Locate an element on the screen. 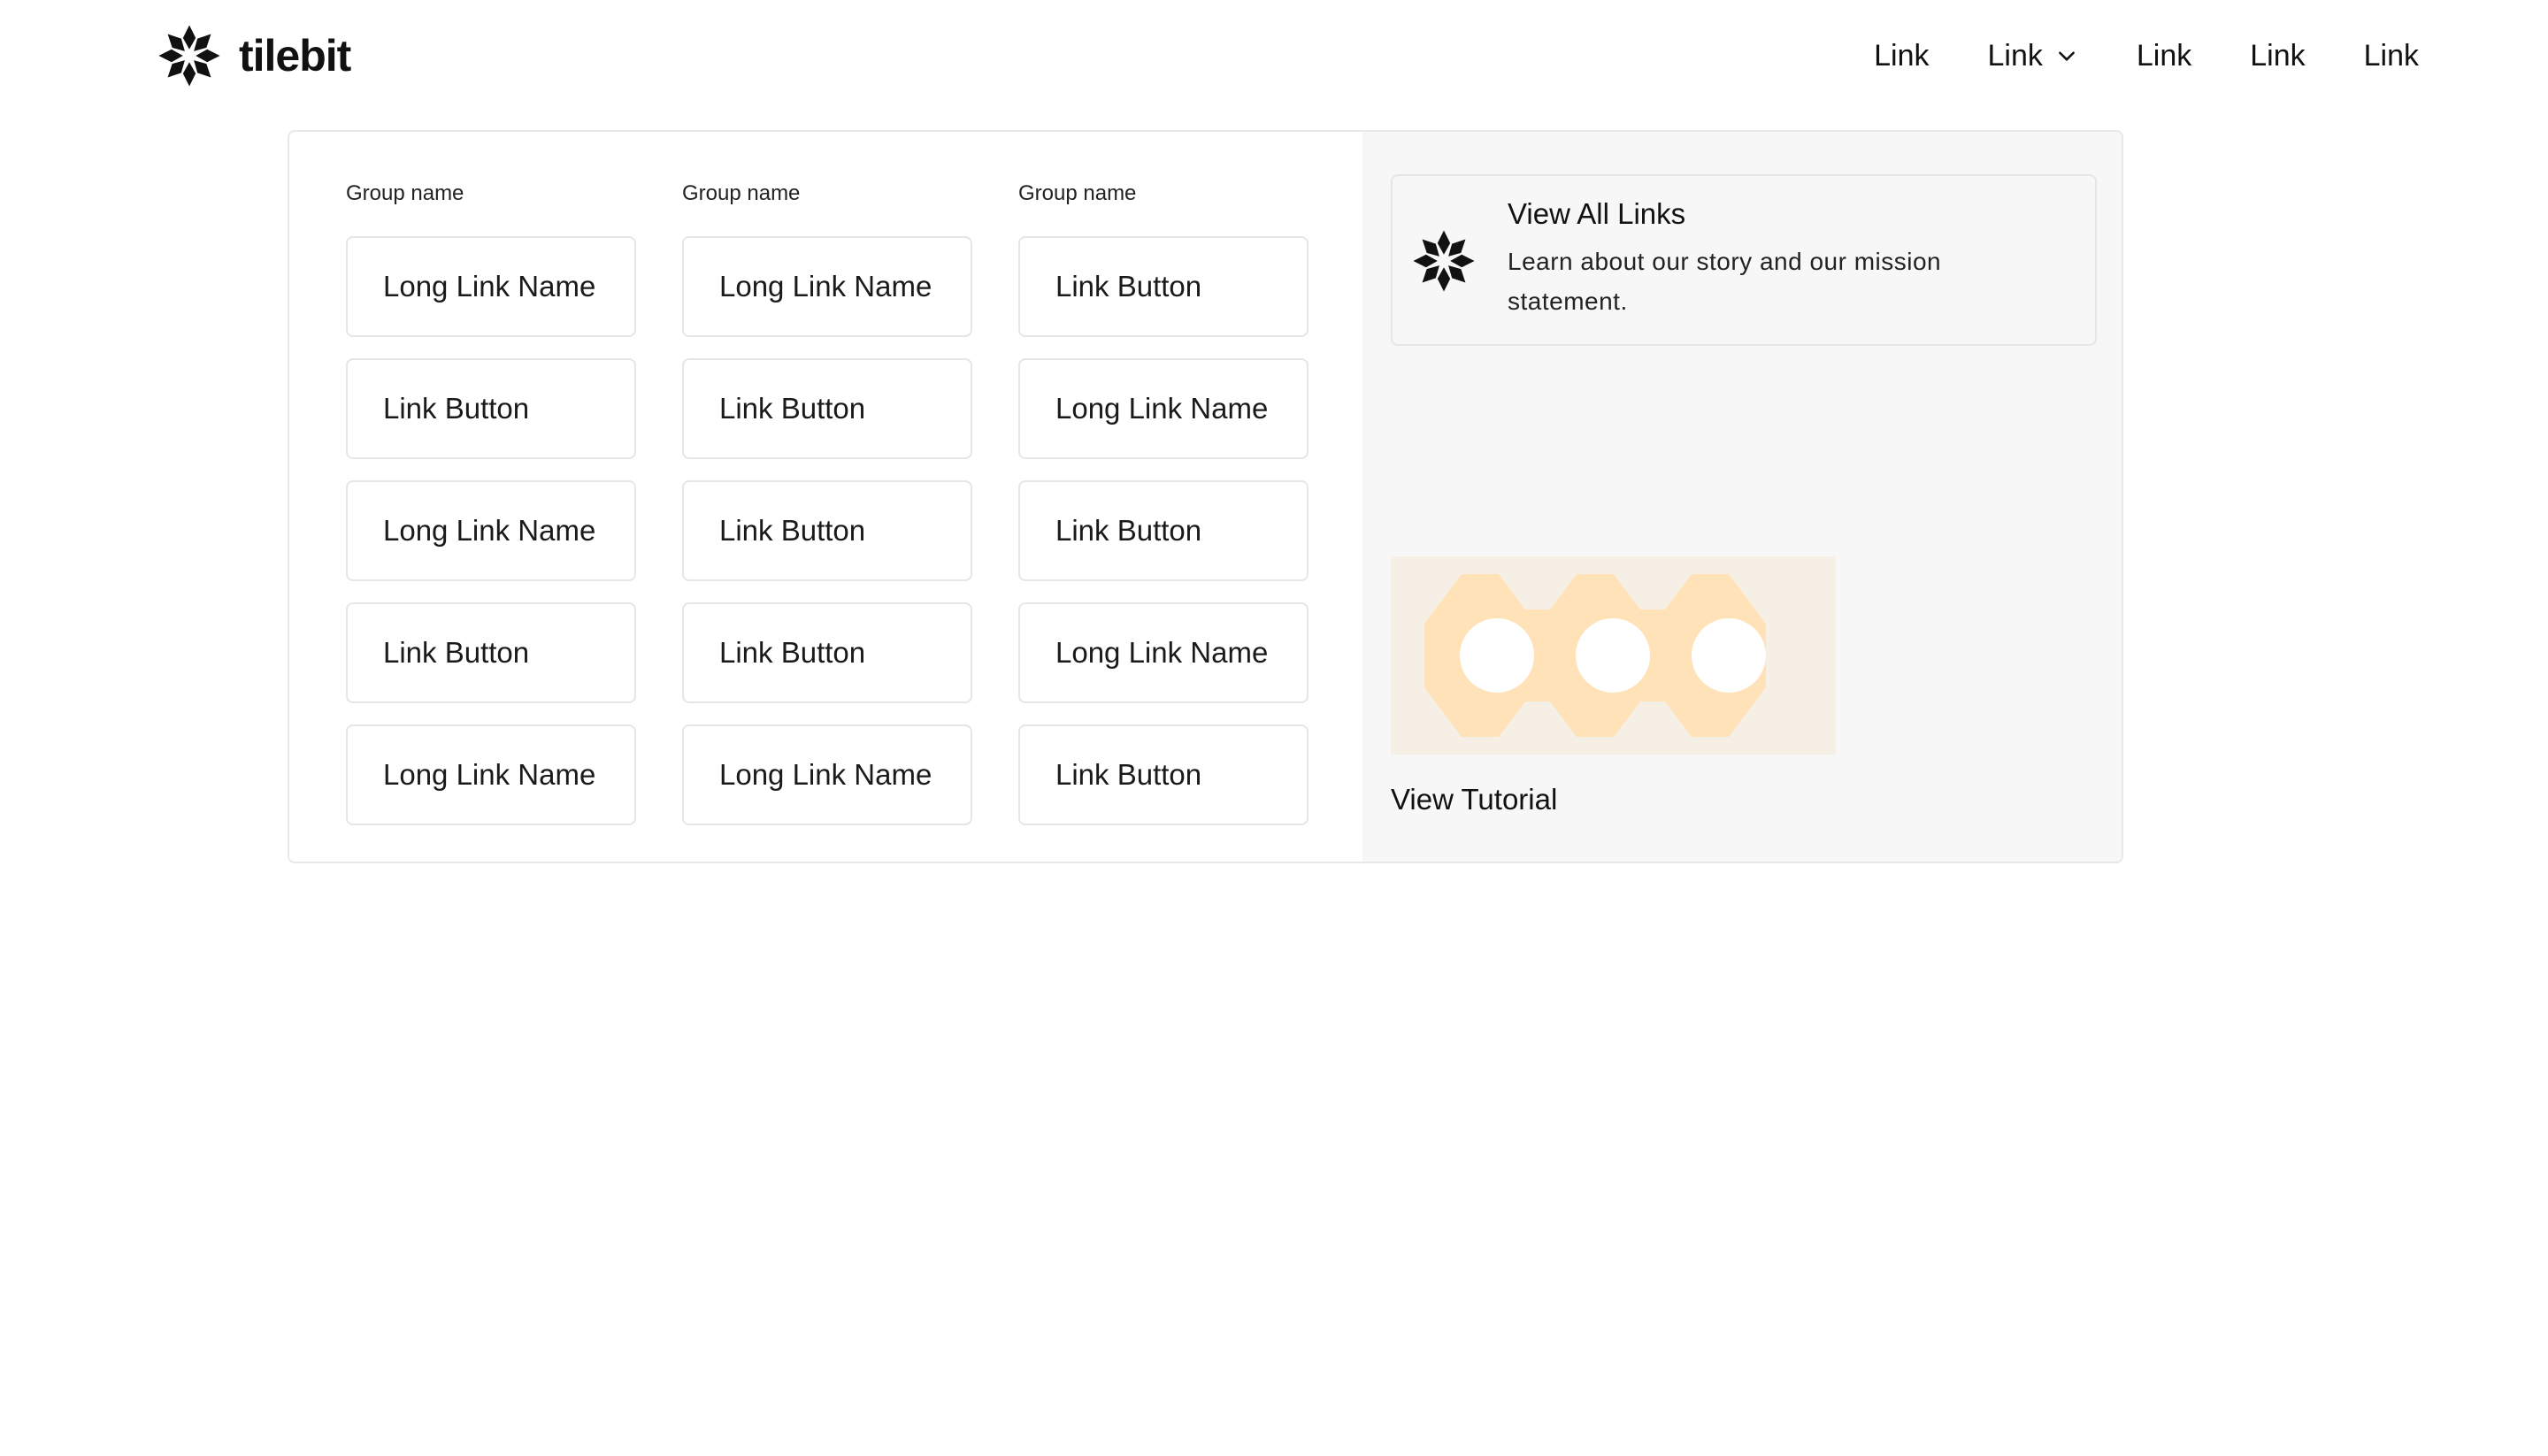 The image size is (2548, 1456). chevron-down-icon is located at coordinates (2066, 56).